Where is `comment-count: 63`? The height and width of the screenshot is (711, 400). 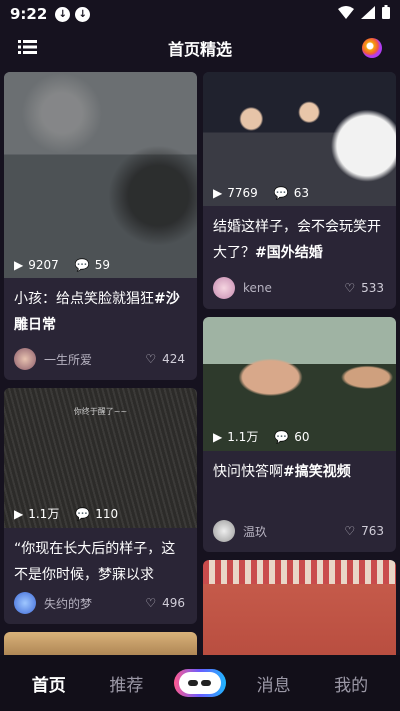
comment-count: 63 is located at coordinates (301, 193).